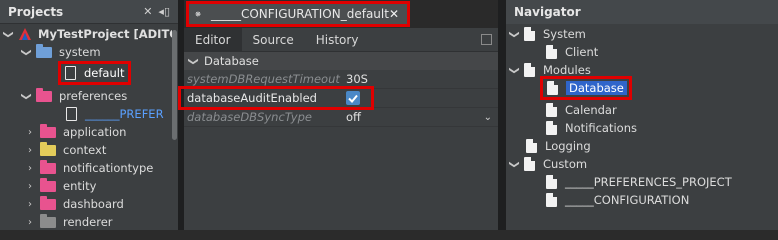  I want to click on nav-item-custom: ❯ Custom, so click(547, 164).